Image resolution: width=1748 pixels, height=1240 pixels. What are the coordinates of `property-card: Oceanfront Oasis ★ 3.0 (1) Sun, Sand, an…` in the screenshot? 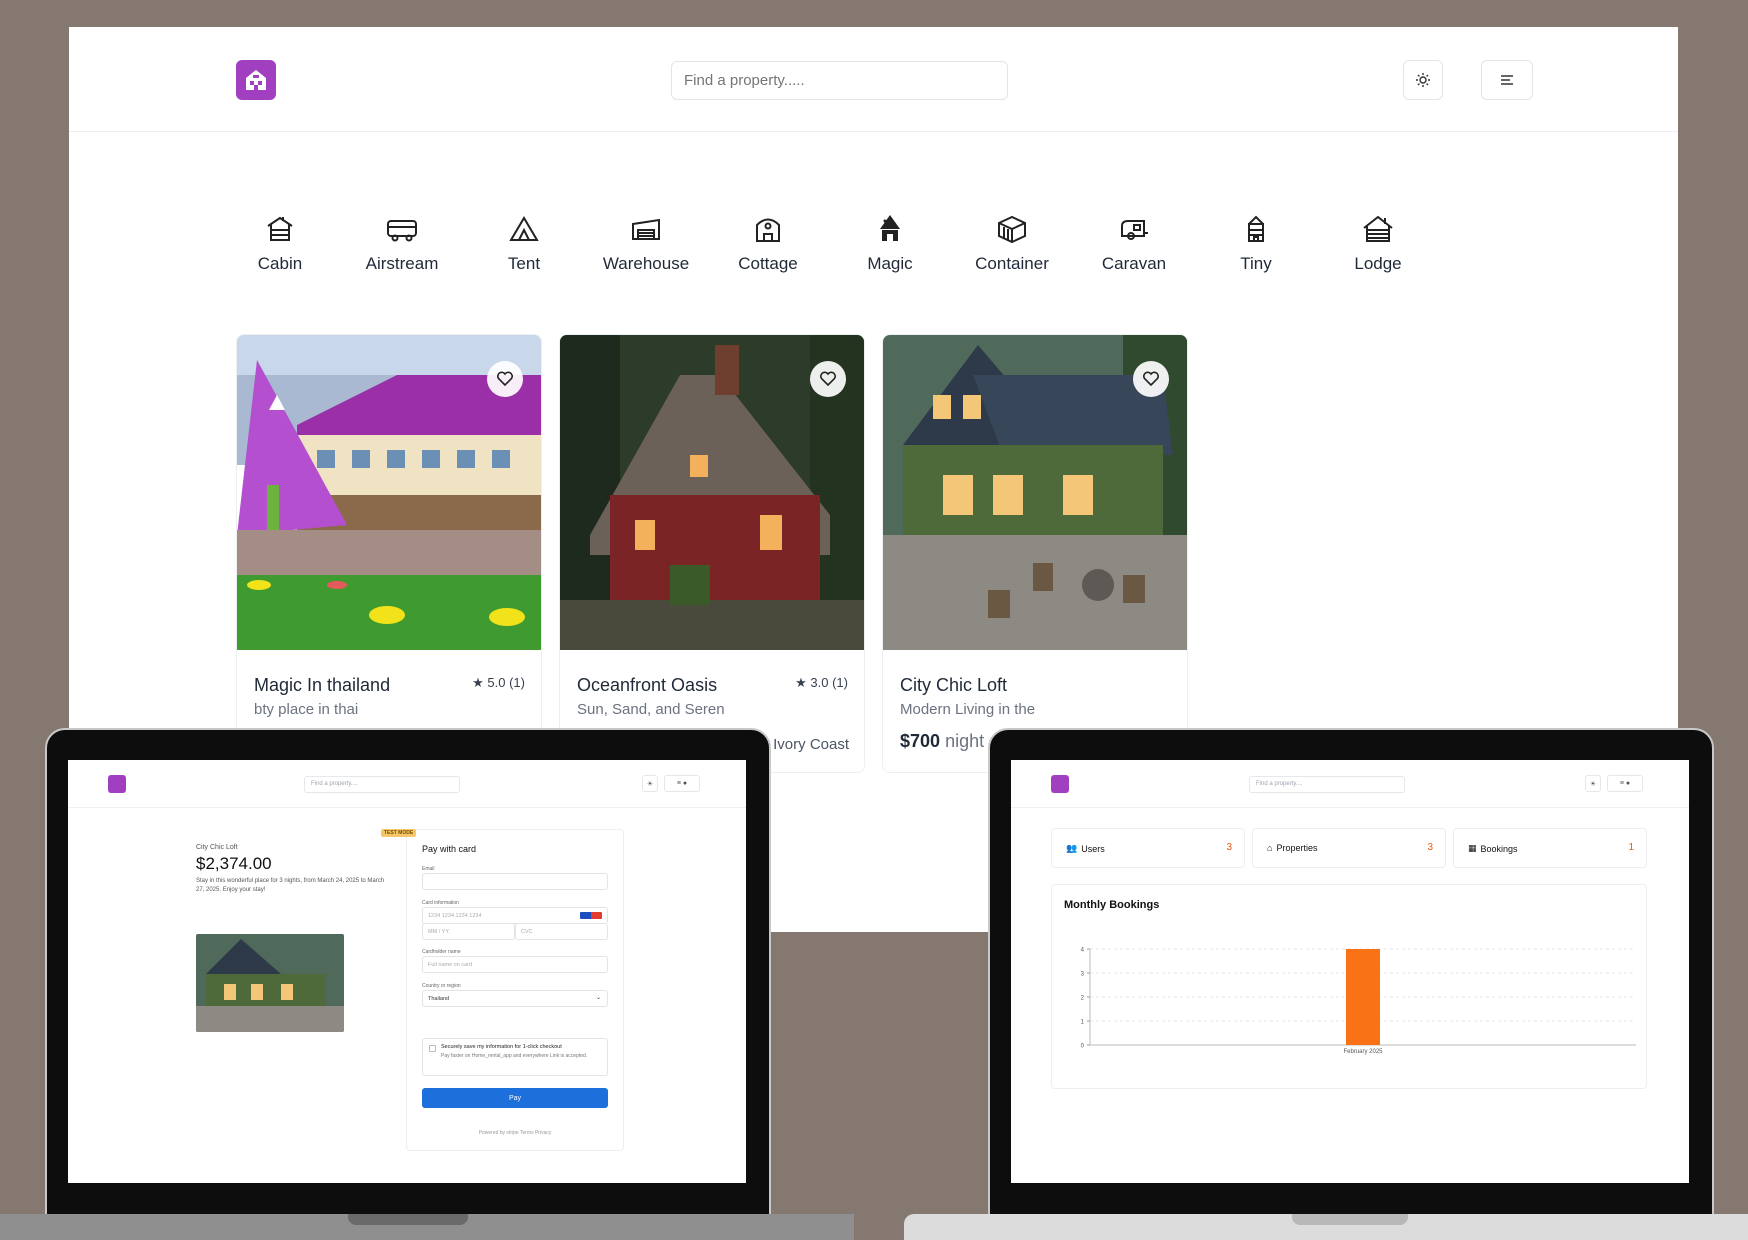 It's located at (712, 553).